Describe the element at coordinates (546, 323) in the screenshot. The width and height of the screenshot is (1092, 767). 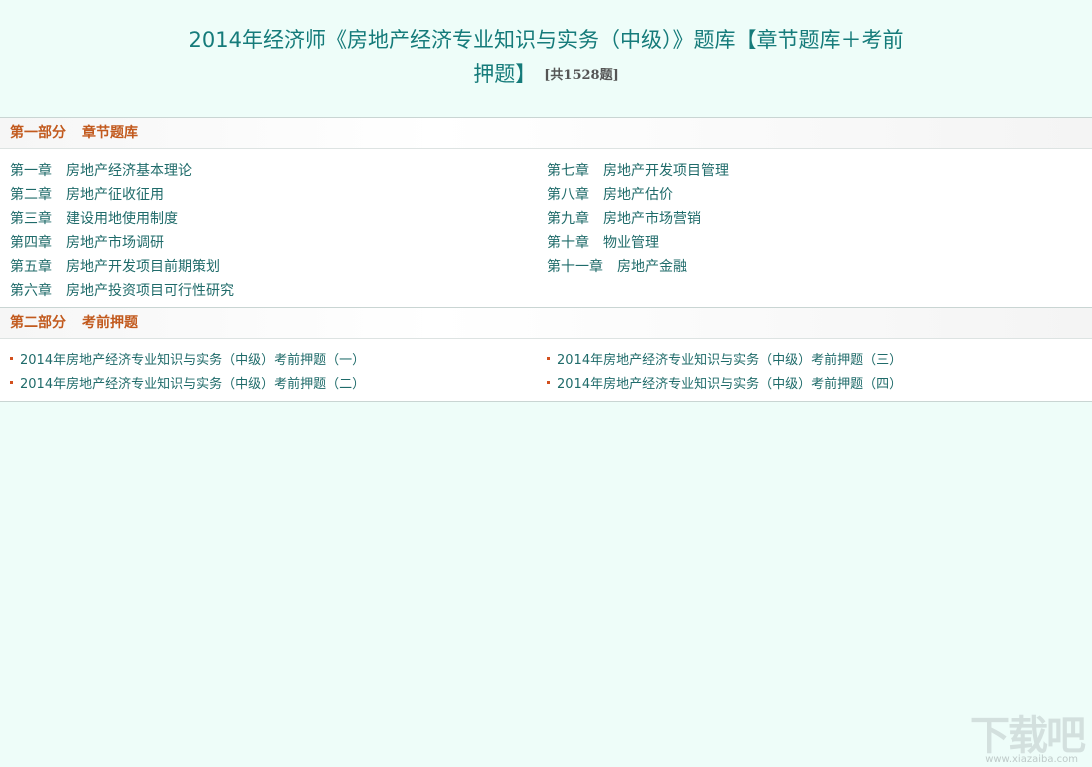
I see `section-heading: 第二部分 考前押题` at that location.